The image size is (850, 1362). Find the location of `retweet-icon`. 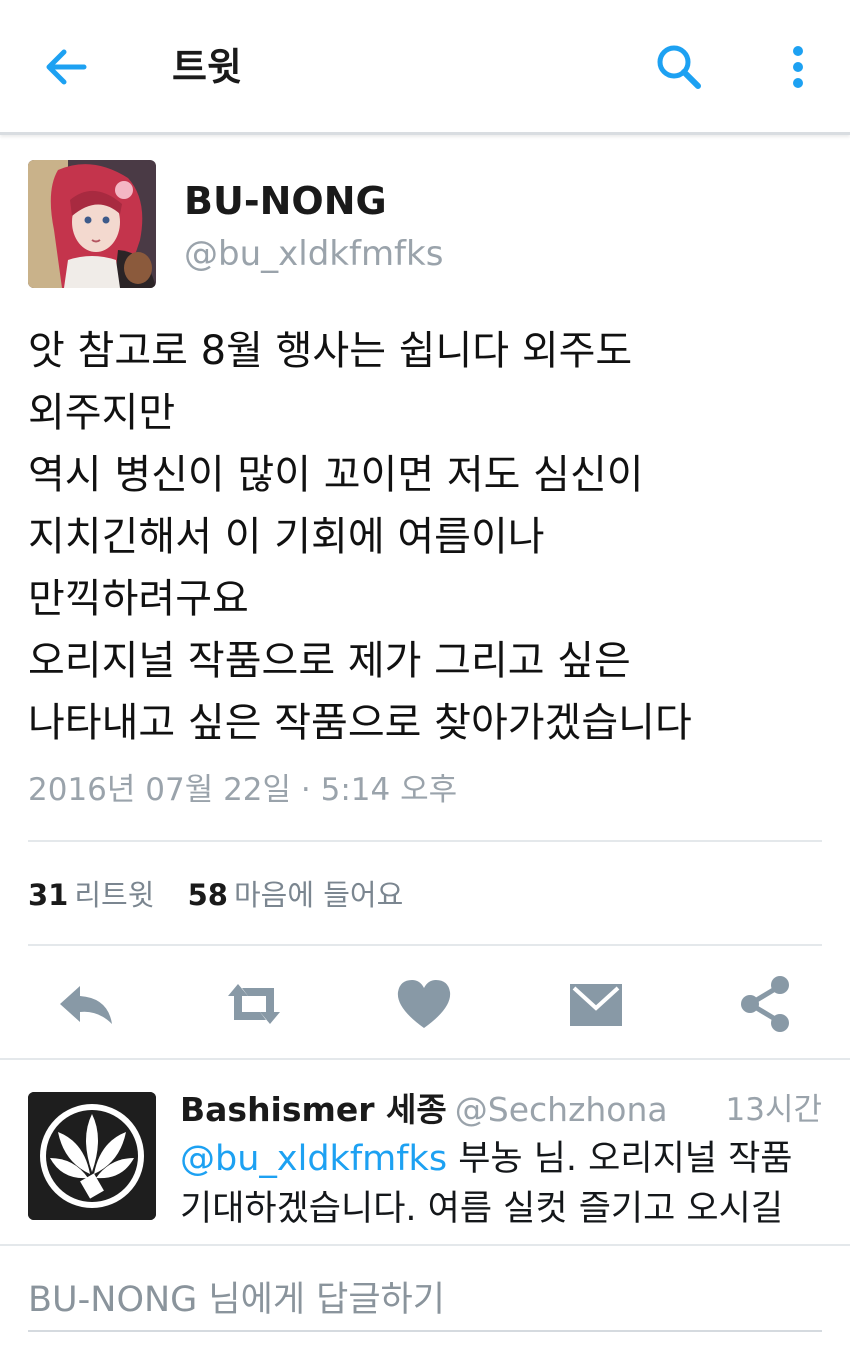

retweet-icon is located at coordinates (254, 1004).